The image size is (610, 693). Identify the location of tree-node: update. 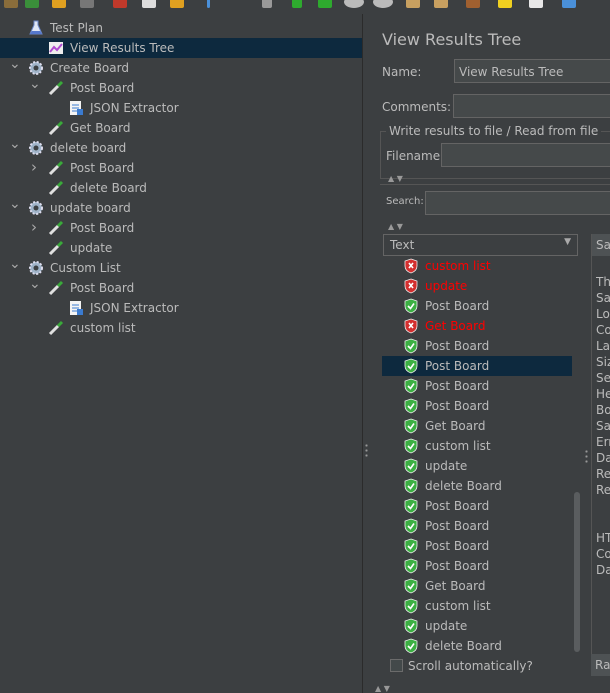
(181, 248).